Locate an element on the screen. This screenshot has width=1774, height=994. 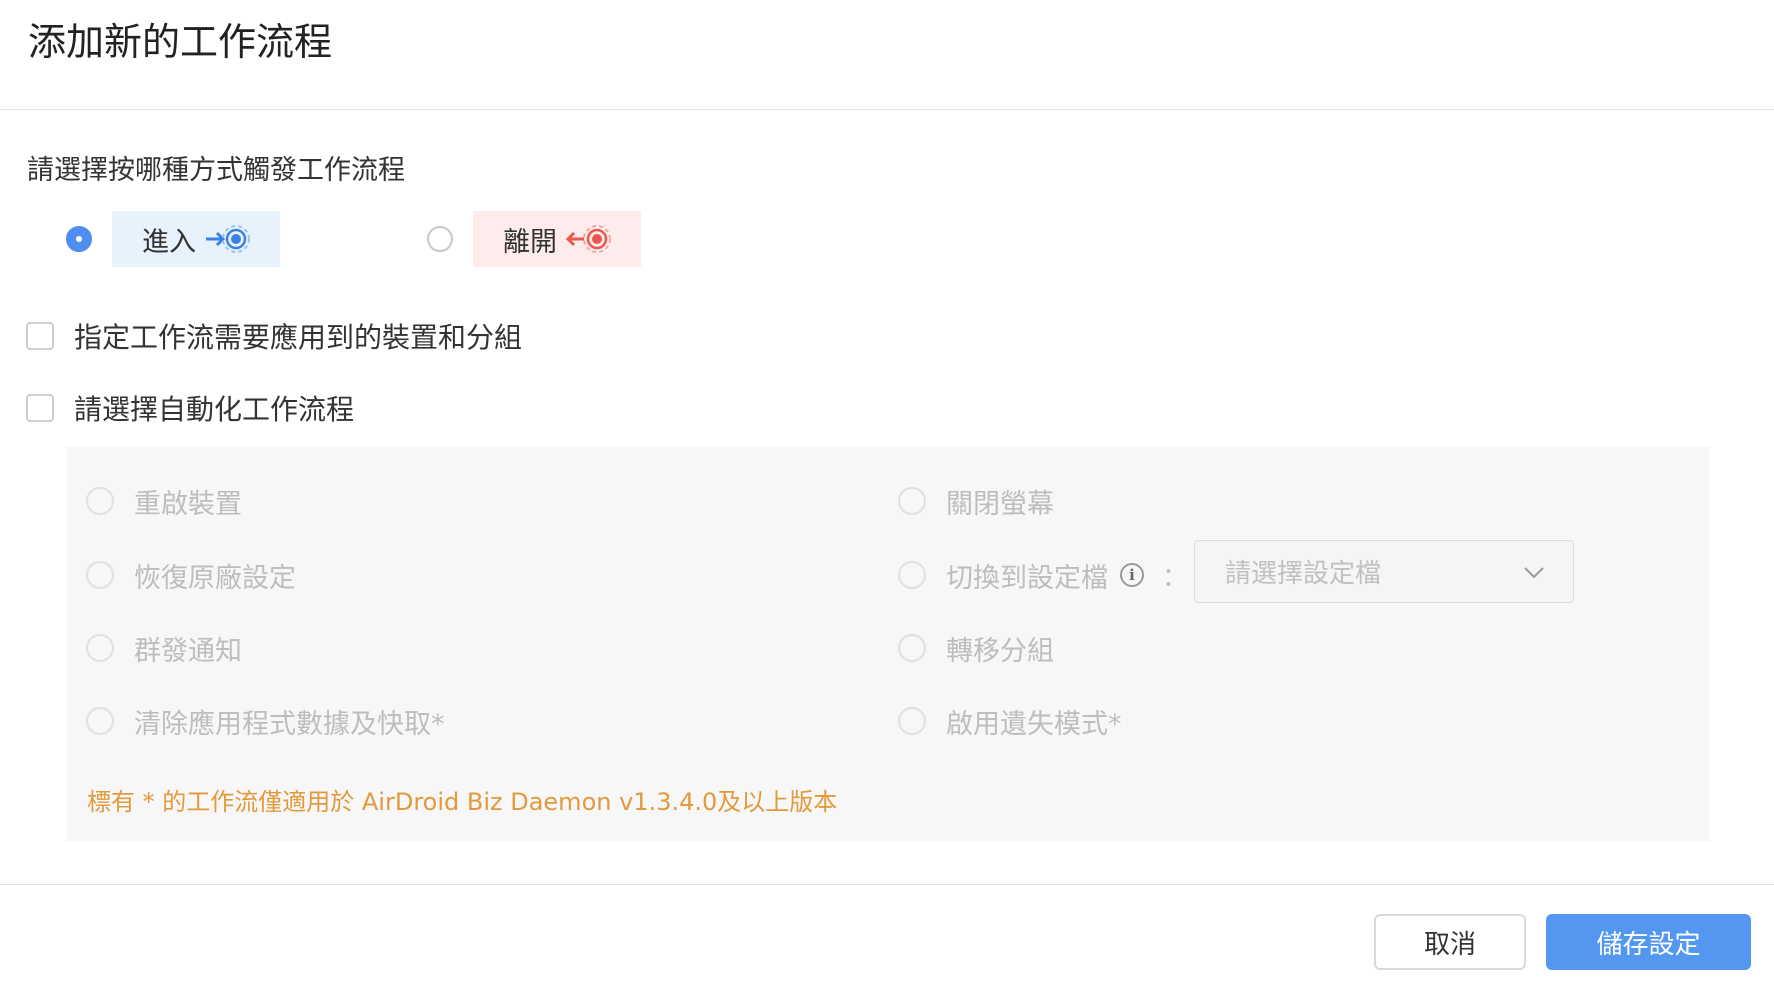
cancel-button: 取消 is located at coordinates (1450, 942).